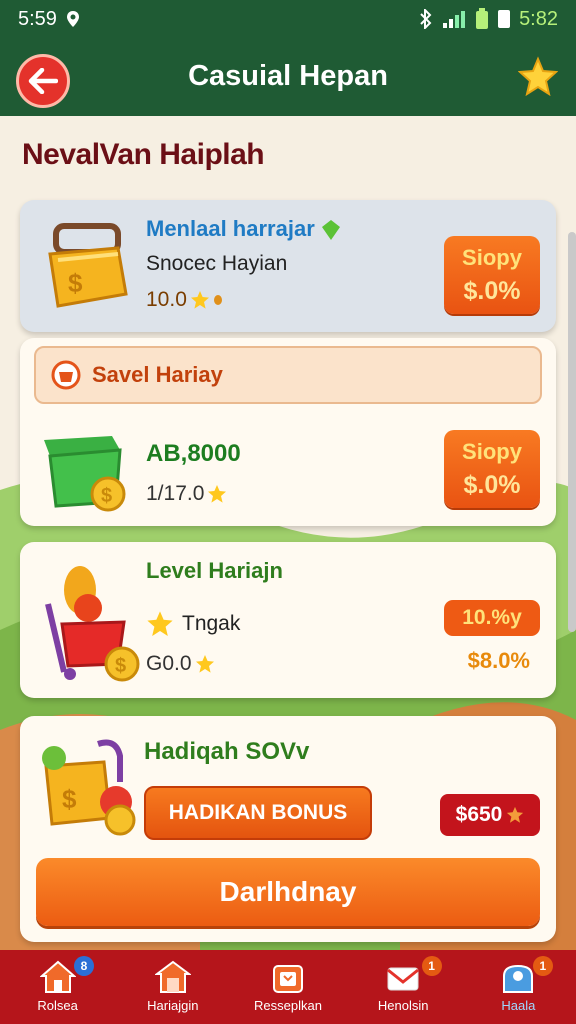 This screenshot has width=576, height=1024. What do you see at coordinates (492, 484) in the screenshot?
I see `buy-button-2-value: $.0%` at bounding box center [492, 484].